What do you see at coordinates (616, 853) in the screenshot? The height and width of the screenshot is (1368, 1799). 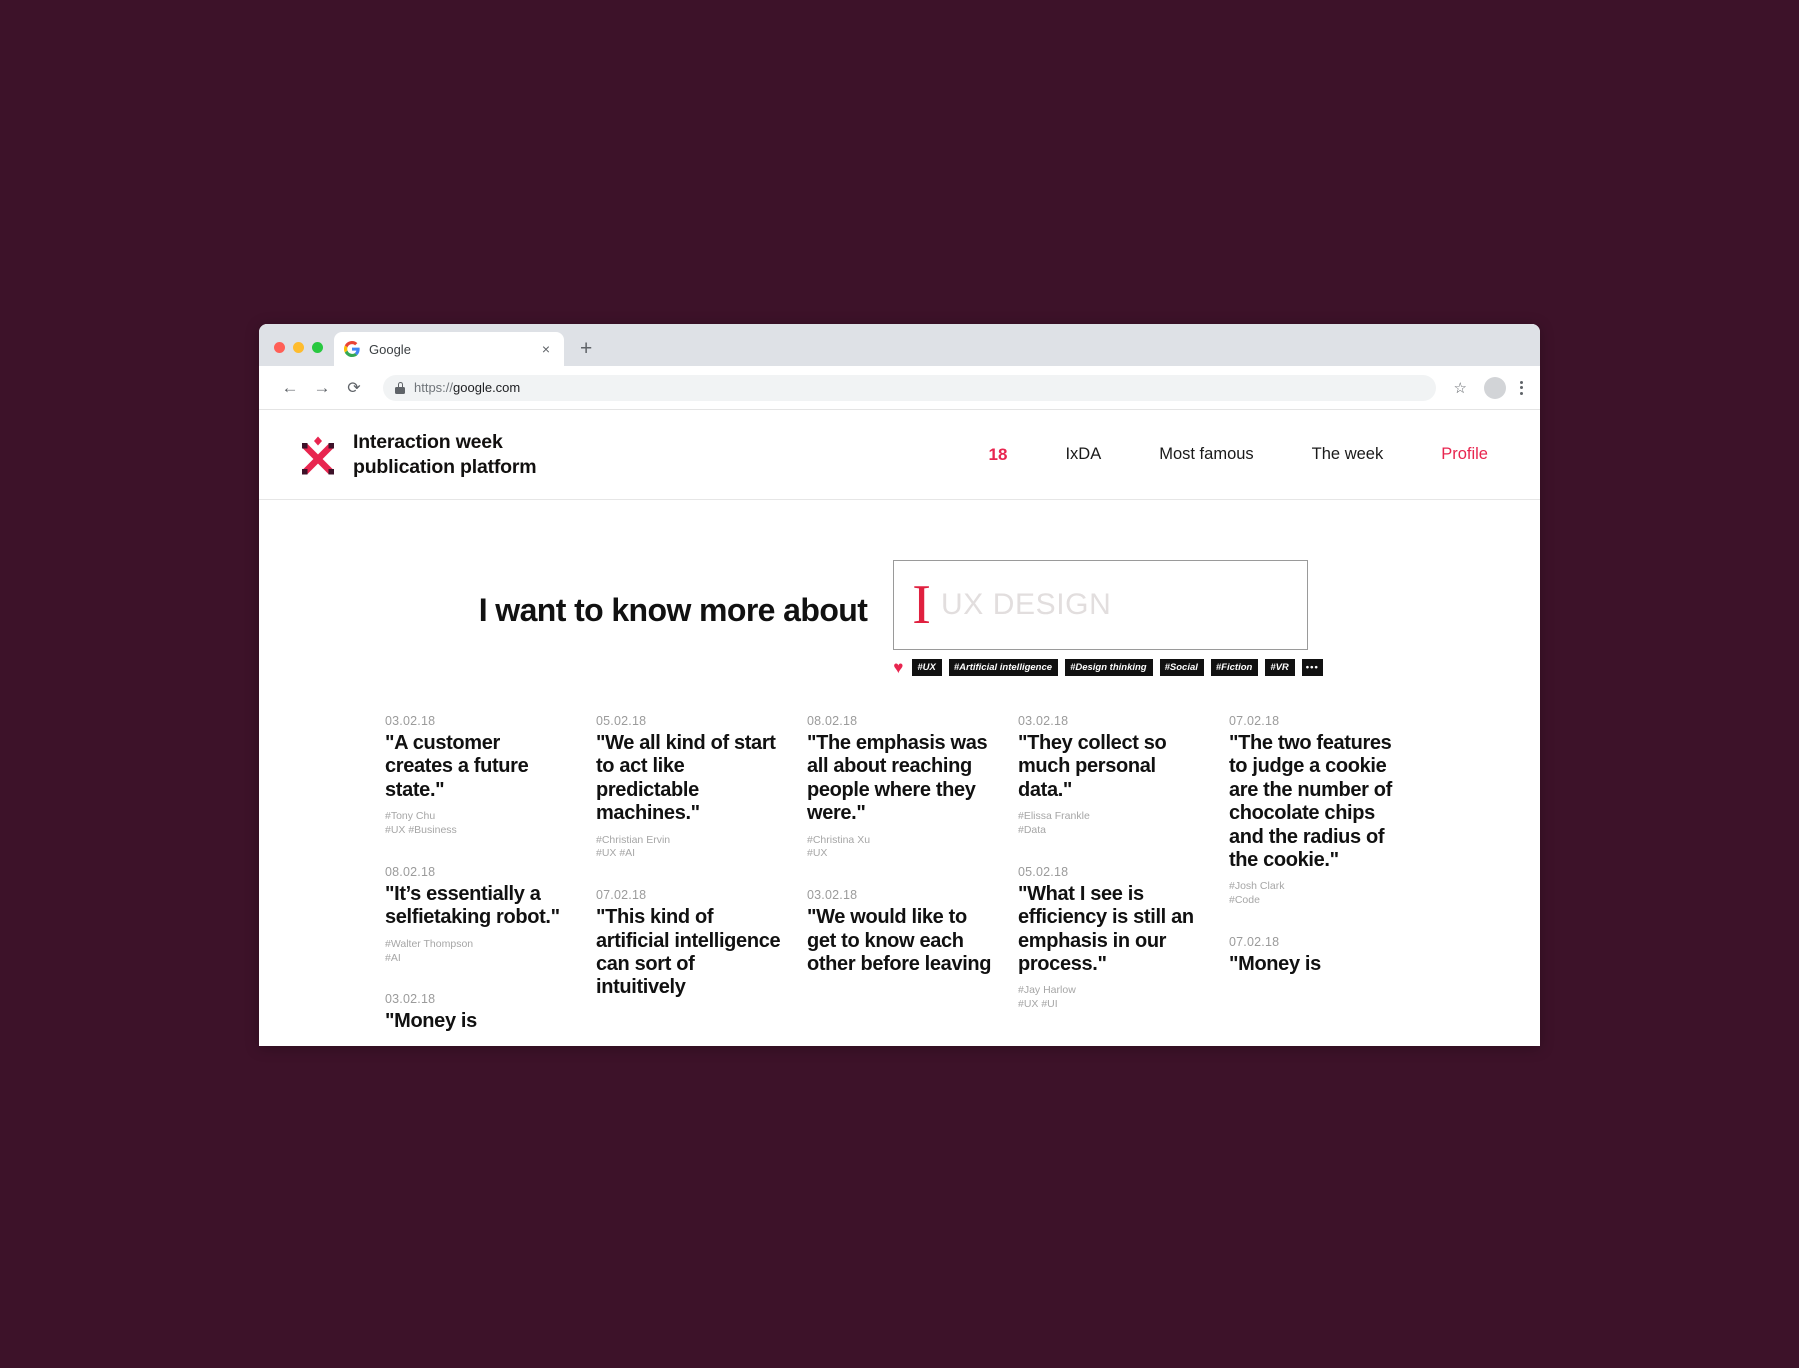 I see `quote-tags: #UX #AI` at bounding box center [616, 853].